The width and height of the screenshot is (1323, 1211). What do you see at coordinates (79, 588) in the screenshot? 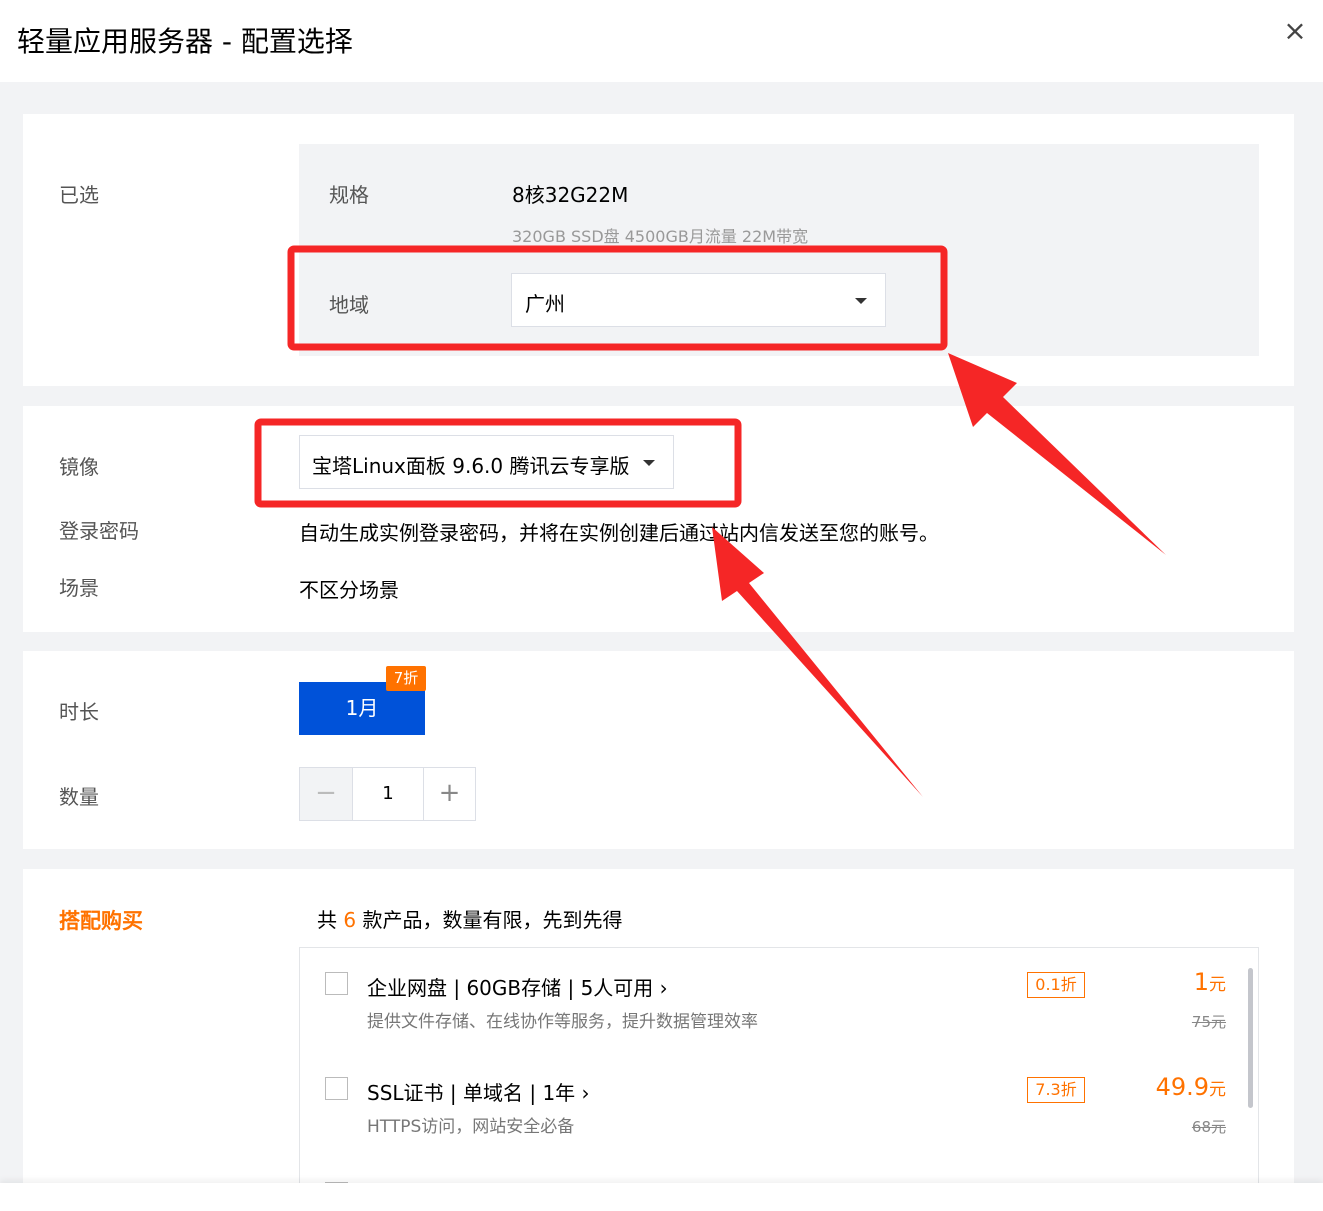
I see `scene-label: 场景` at bounding box center [79, 588].